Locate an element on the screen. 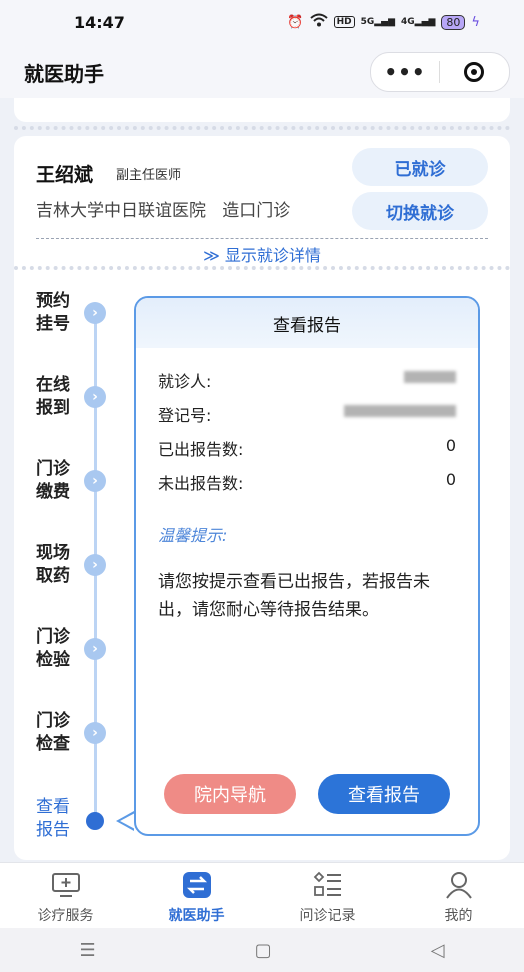  step-lab-test: 门诊 检验 is located at coordinates (58, 649).